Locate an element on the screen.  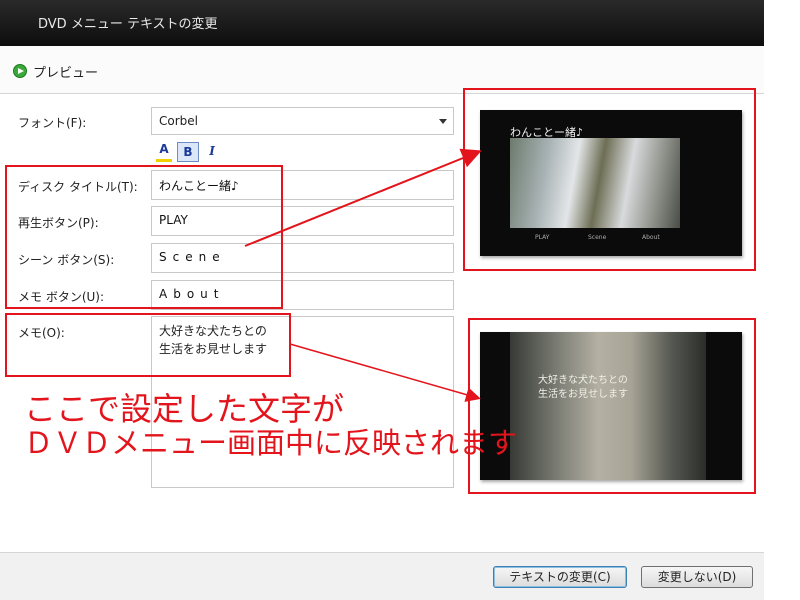
thumb-memo-line: 生活をお見せします is located at coordinates (583, 394).